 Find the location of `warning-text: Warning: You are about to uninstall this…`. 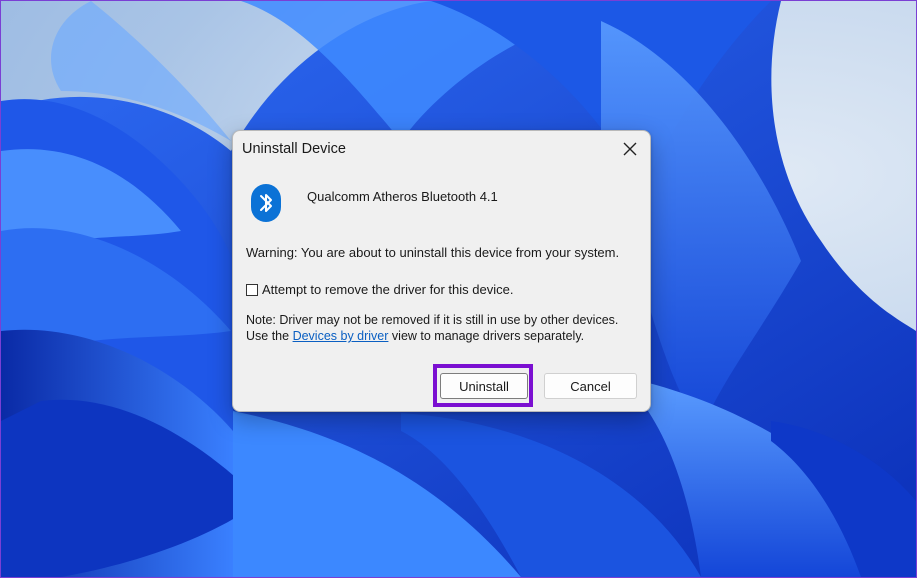

warning-text: Warning: You are about to uninstall this… is located at coordinates (433, 252).